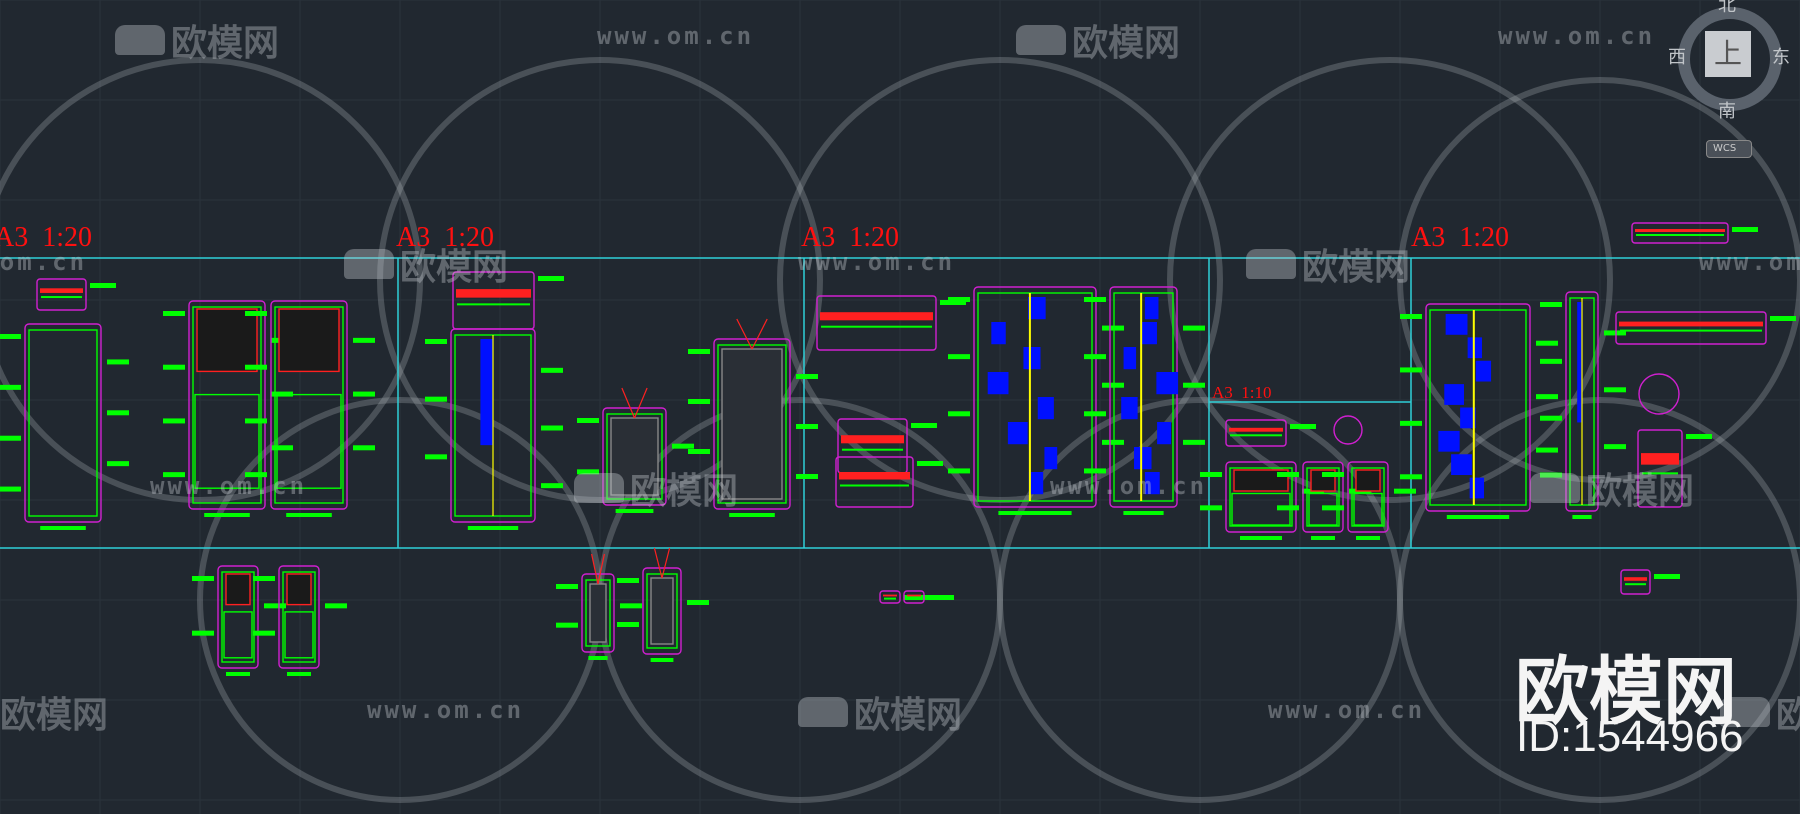 The image size is (1800, 814). Describe the element at coordinates (1242, 392) in the screenshot. I see `sheet-label-4: A3 1:10` at that location.